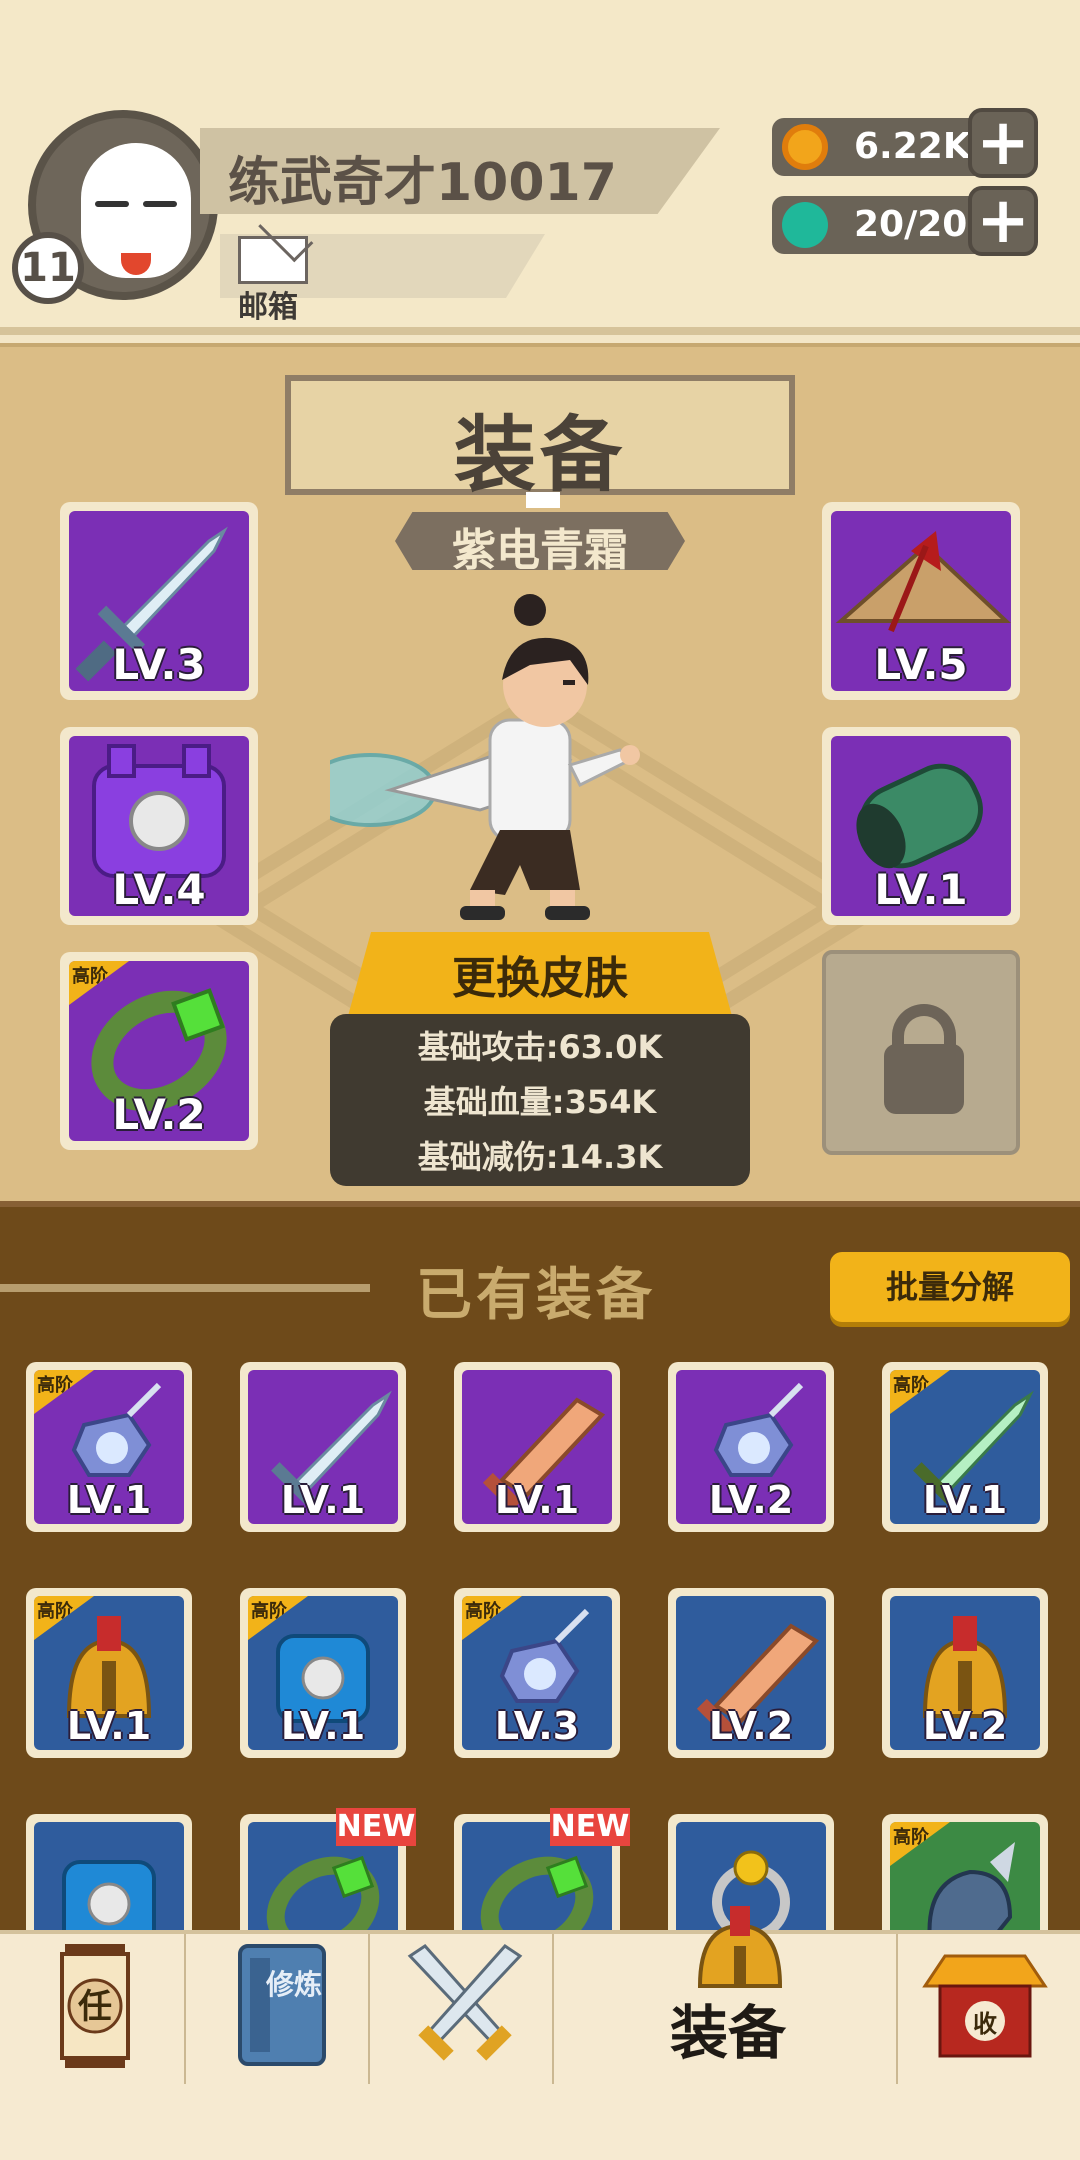  I want to click on player-name: 练武奇才10017, so click(422, 183).